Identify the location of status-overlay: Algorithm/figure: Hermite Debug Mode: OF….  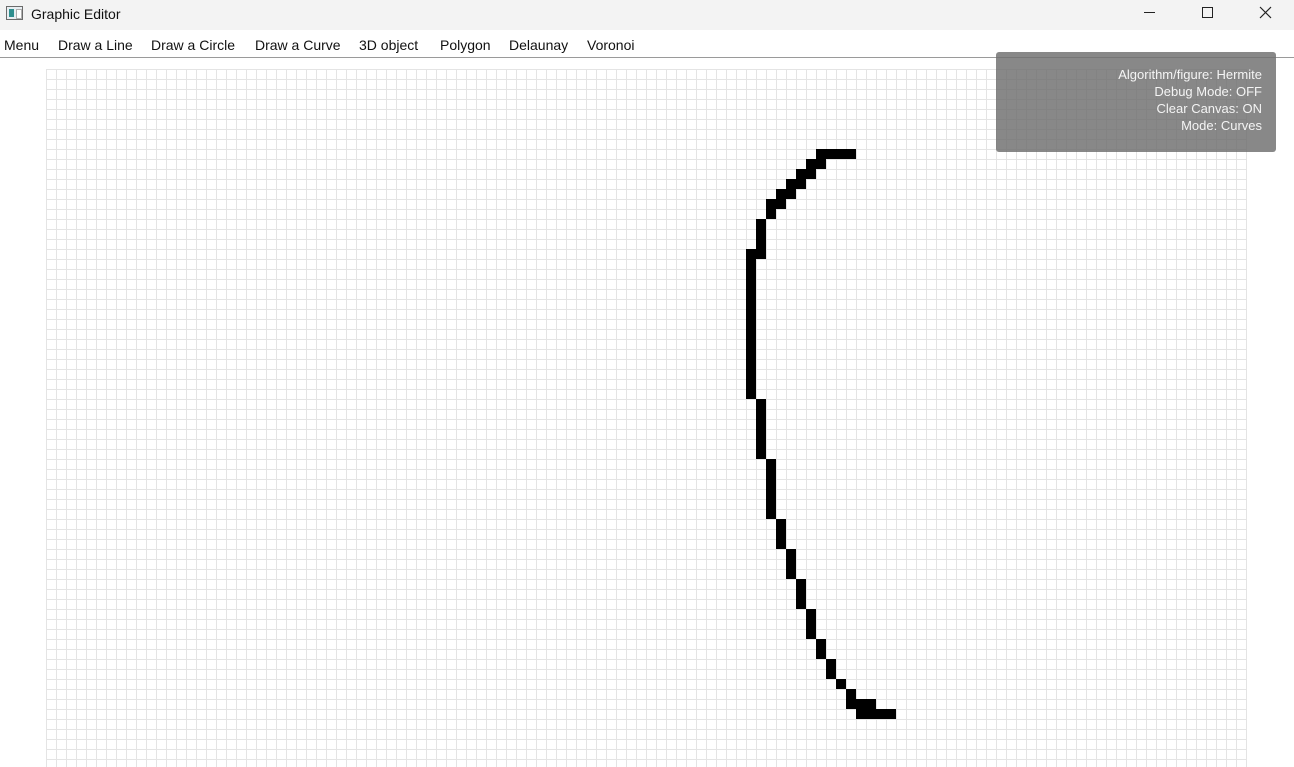
(1136, 102).